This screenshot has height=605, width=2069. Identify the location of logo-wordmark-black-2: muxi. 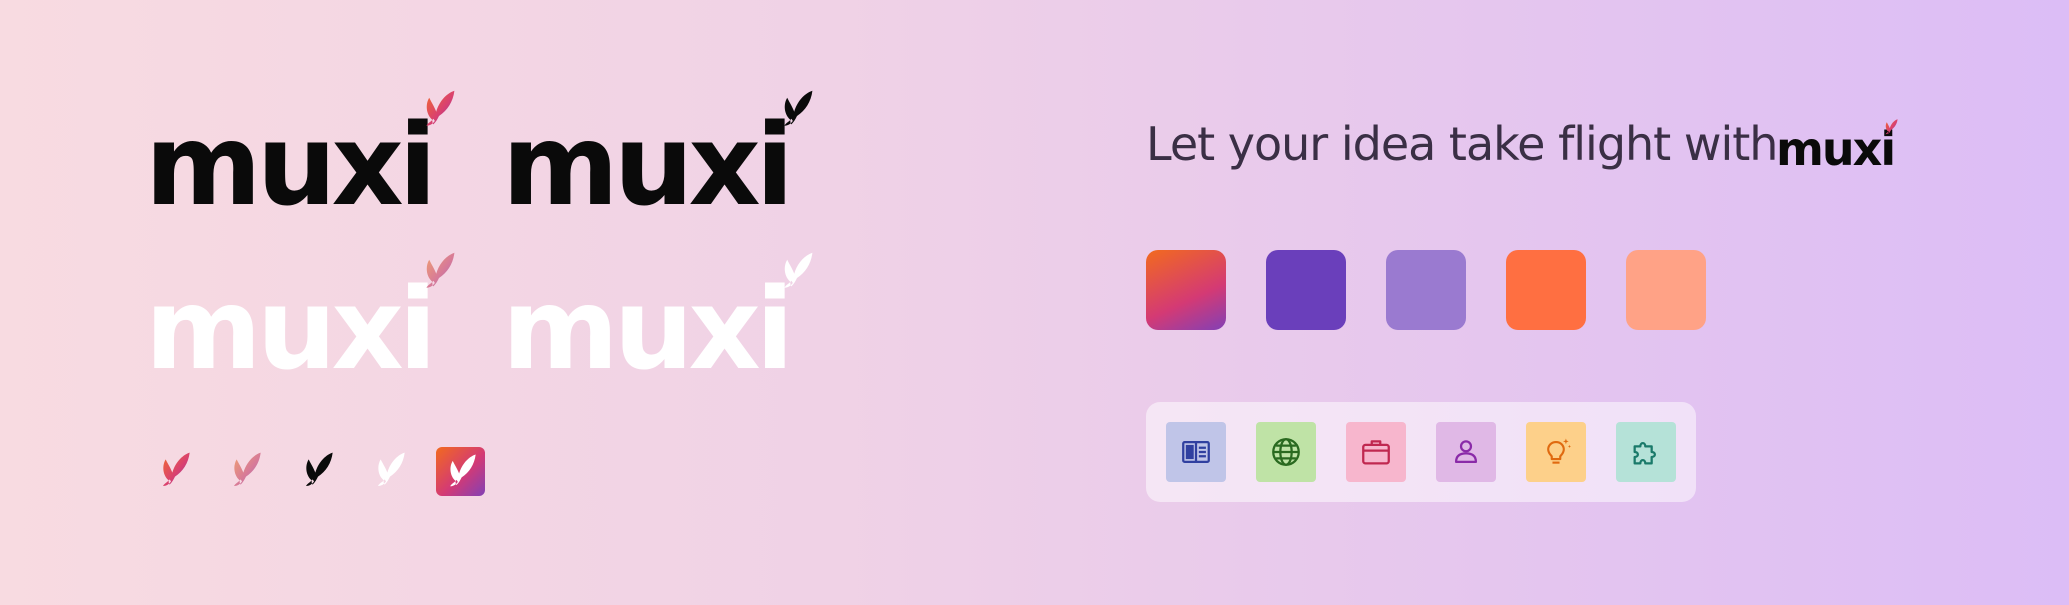
(648, 166).